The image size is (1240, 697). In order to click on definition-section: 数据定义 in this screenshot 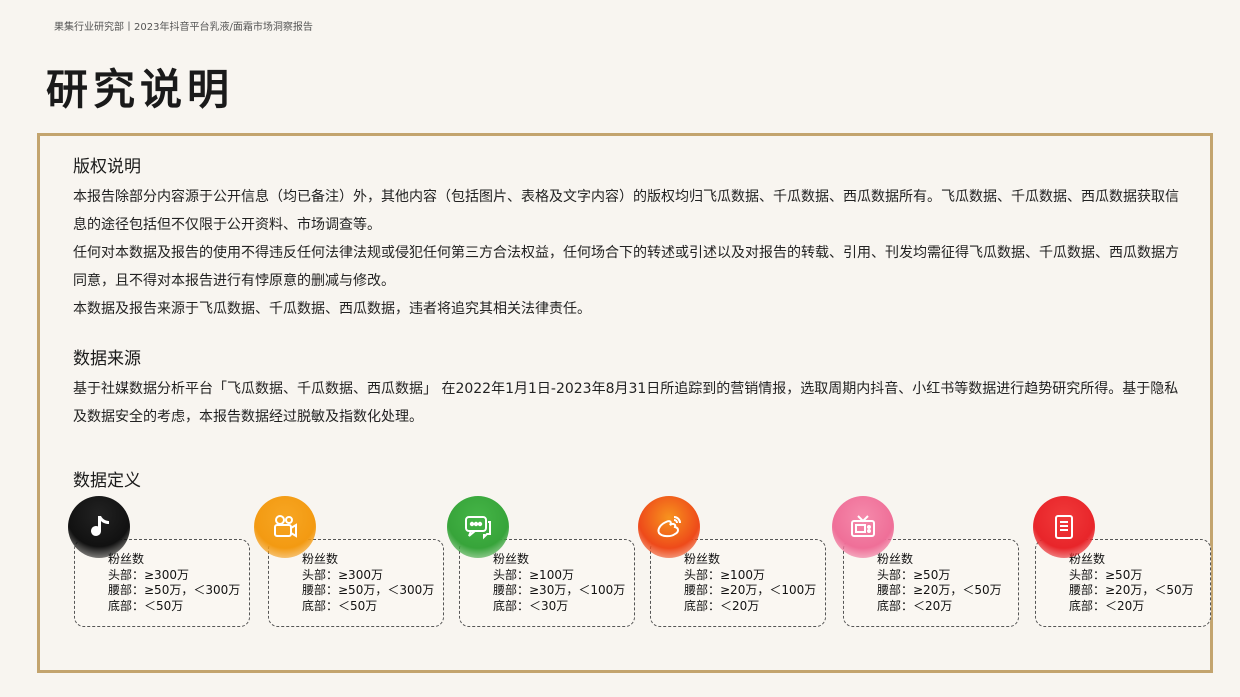, I will do `click(628, 481)`.